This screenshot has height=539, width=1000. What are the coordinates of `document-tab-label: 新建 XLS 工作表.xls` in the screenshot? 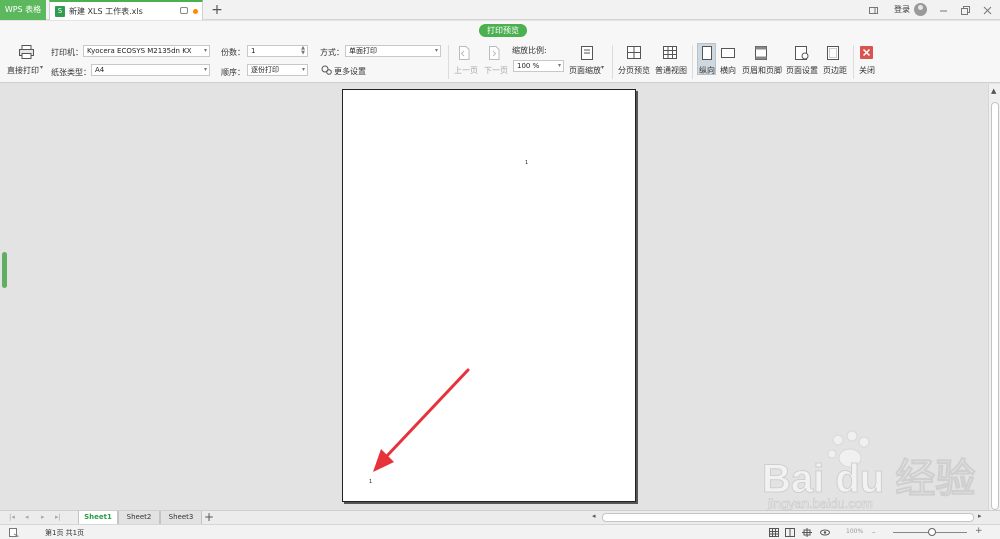 It's located at (106, 11).